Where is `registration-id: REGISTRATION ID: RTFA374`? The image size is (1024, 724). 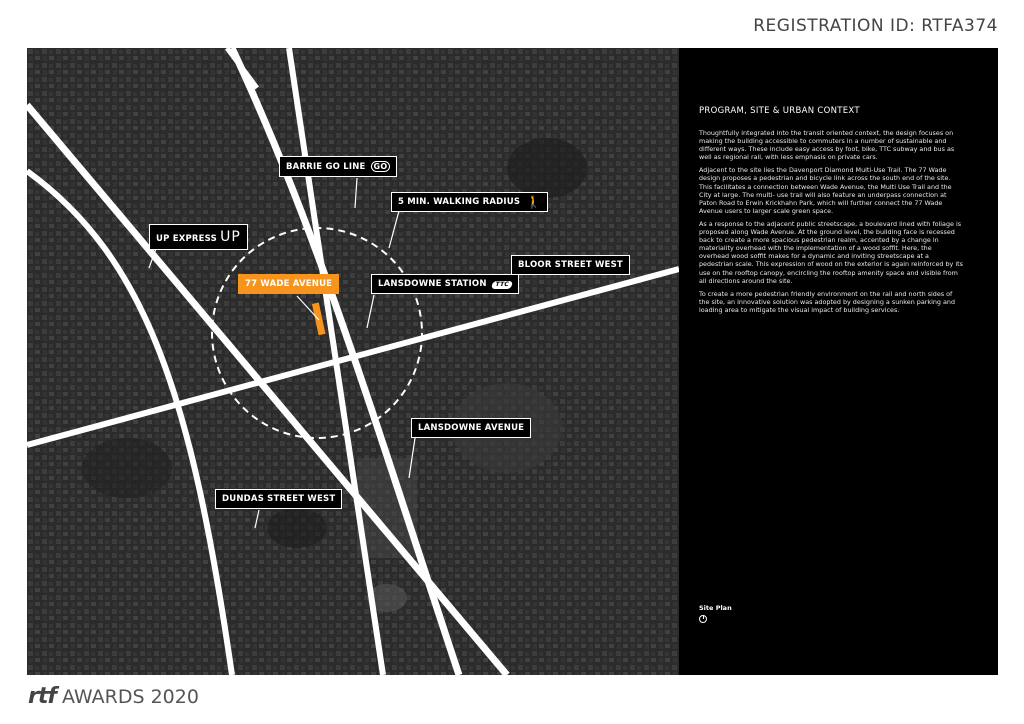
registration-id: REGISTRATION ID: RTFA374 is located at coordinates (875, 26).